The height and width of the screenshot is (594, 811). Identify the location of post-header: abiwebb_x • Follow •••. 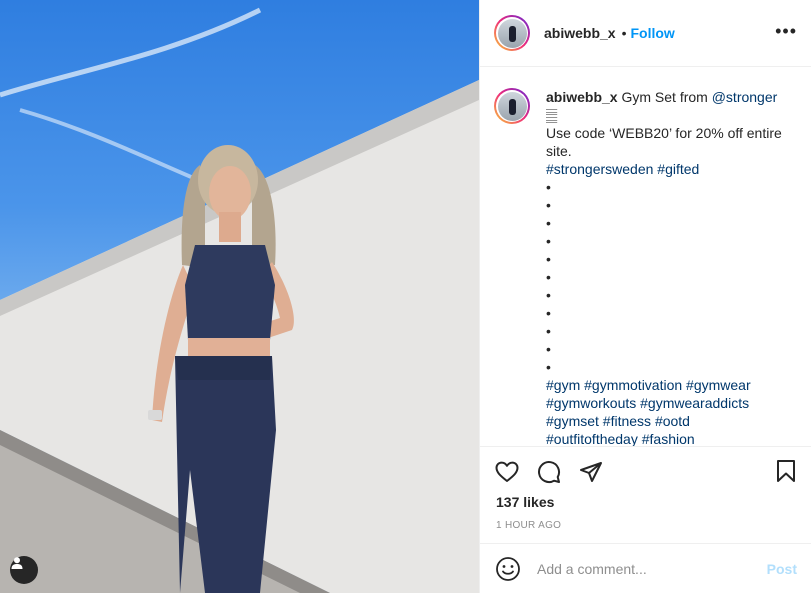
(645, 33).